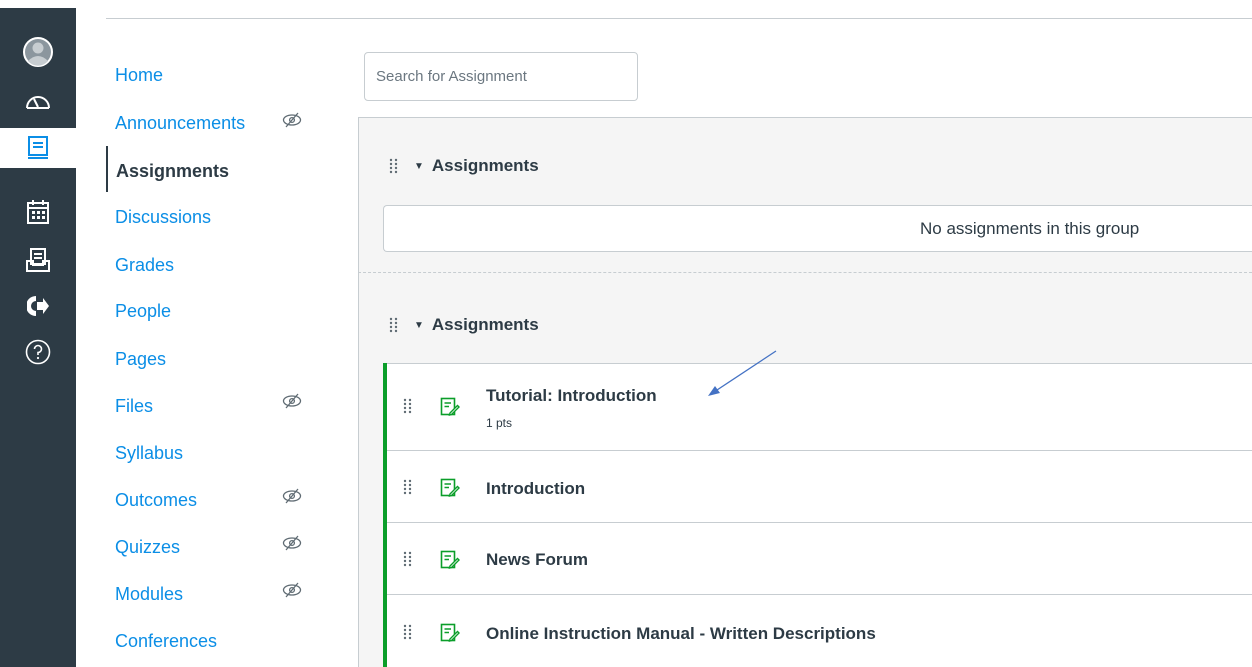 The width and height of the screenshot is (1252, 667). I want to click on course-nav-discussions: Discussions, so click(163, 217).